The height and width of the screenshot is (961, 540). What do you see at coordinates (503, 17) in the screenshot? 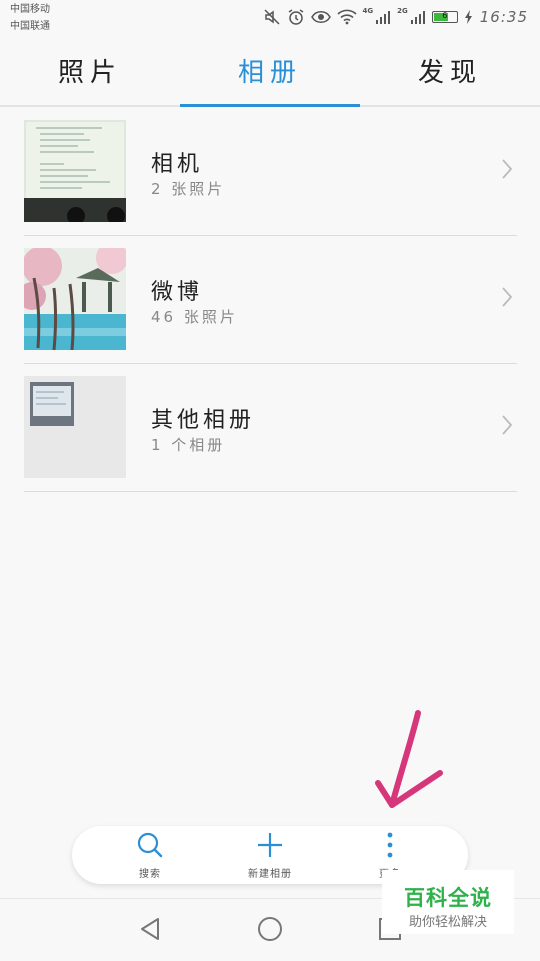
I see `clock: 16:35` at bounding box center [503, 17].